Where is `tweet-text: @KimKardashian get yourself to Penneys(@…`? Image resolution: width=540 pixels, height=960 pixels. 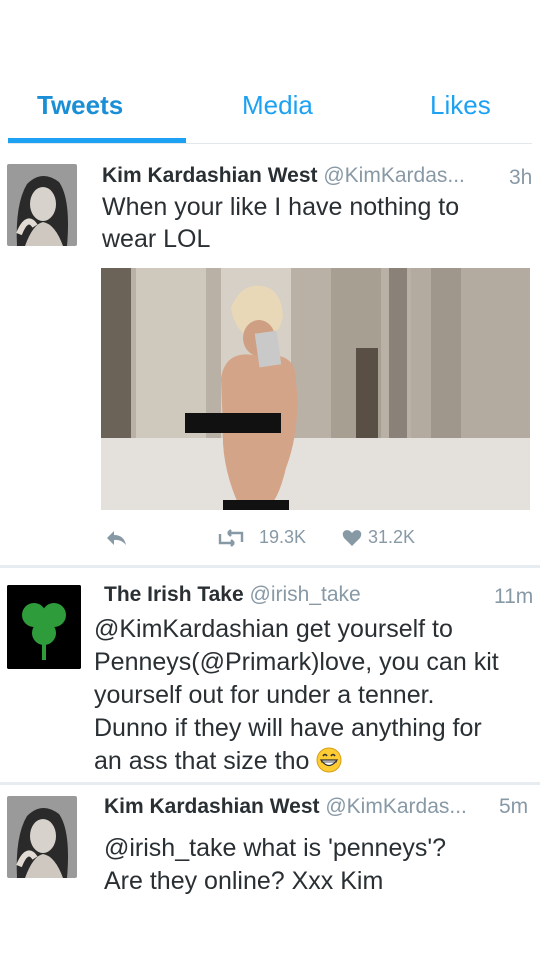
tweet-text: @KimKardashian get yourself to Penneys(@… is located at coordinates (314, 697).